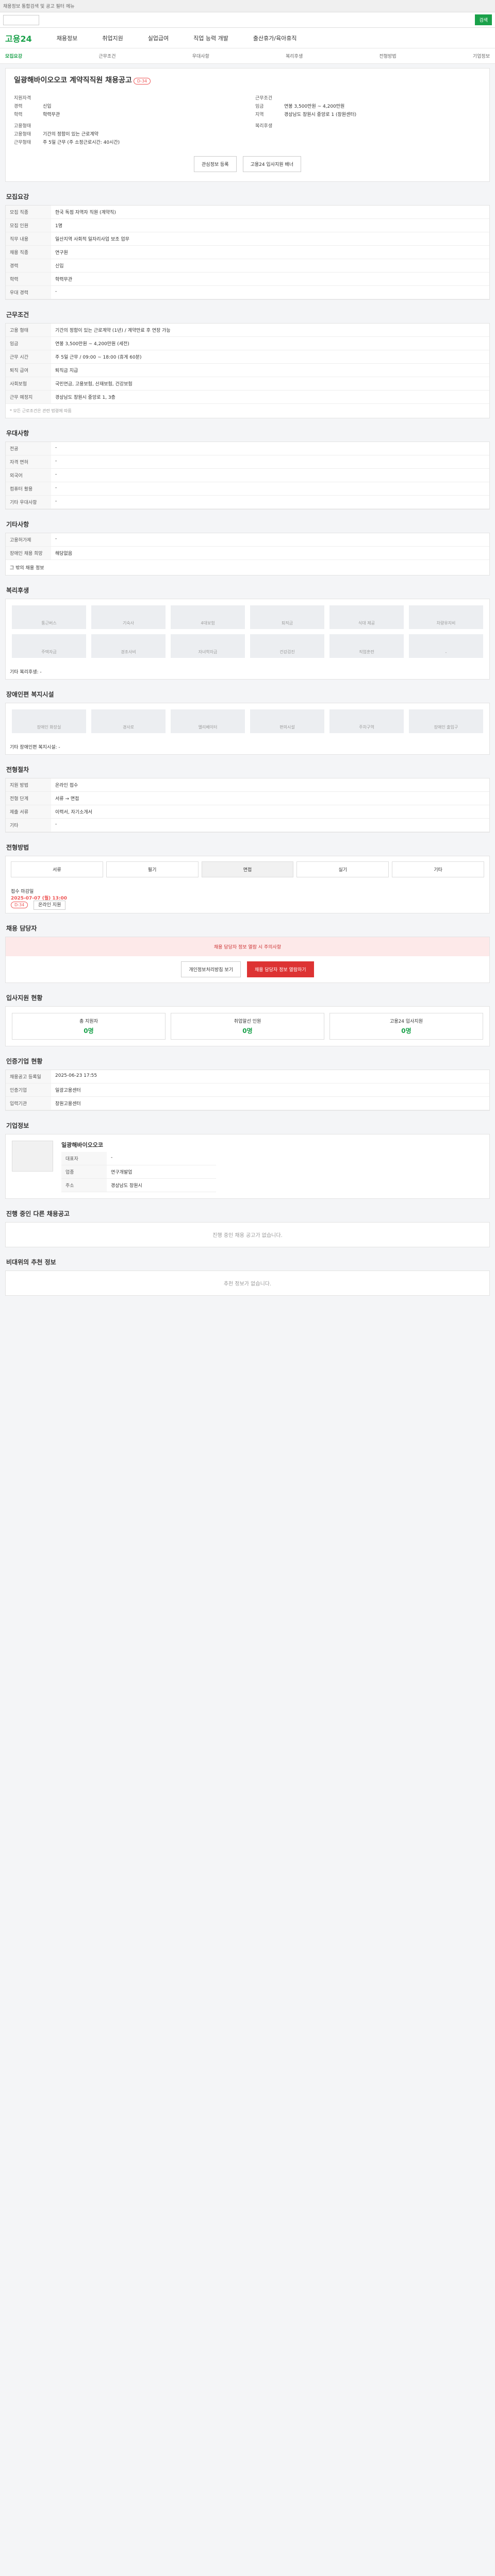  What do you see at coordinates (28, 825) in the screenshot?
I see `row-label: 기타` at bounding box center [28, 825].